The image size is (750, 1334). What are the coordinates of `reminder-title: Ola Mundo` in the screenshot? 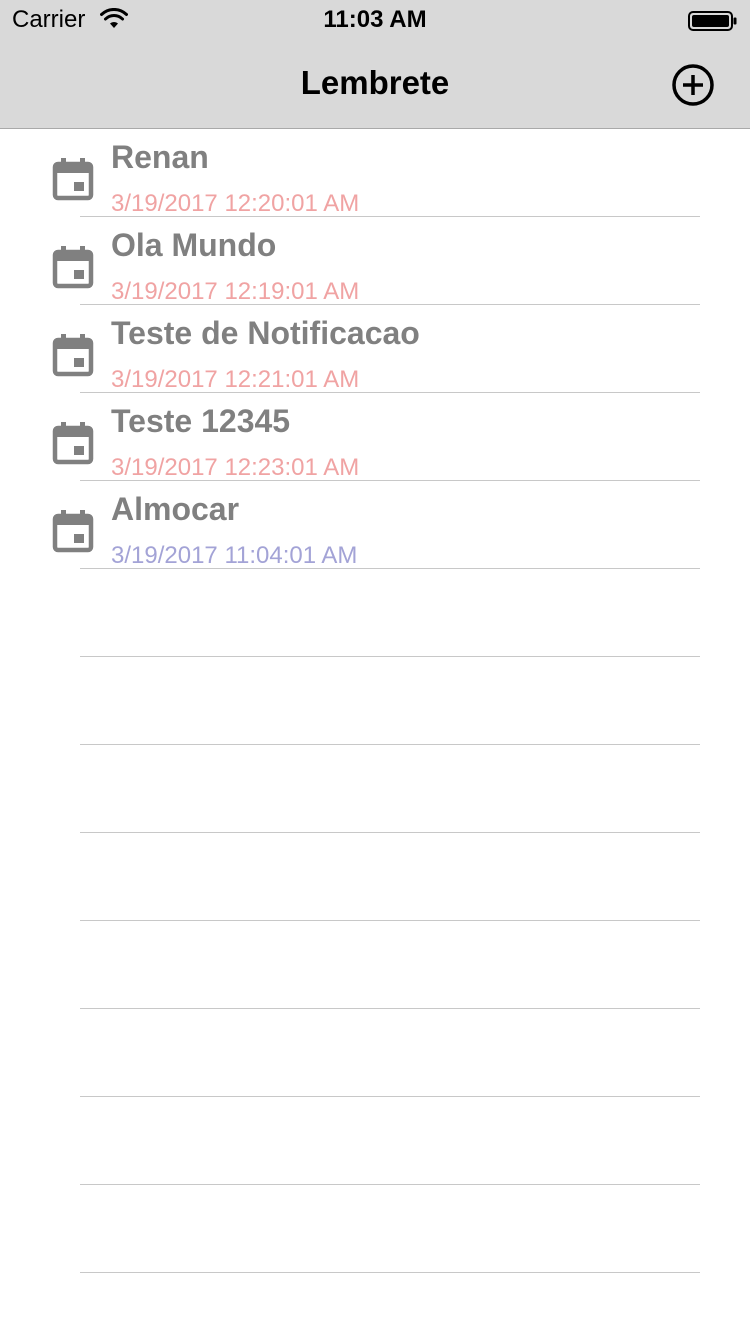 It's located at (194, 245).